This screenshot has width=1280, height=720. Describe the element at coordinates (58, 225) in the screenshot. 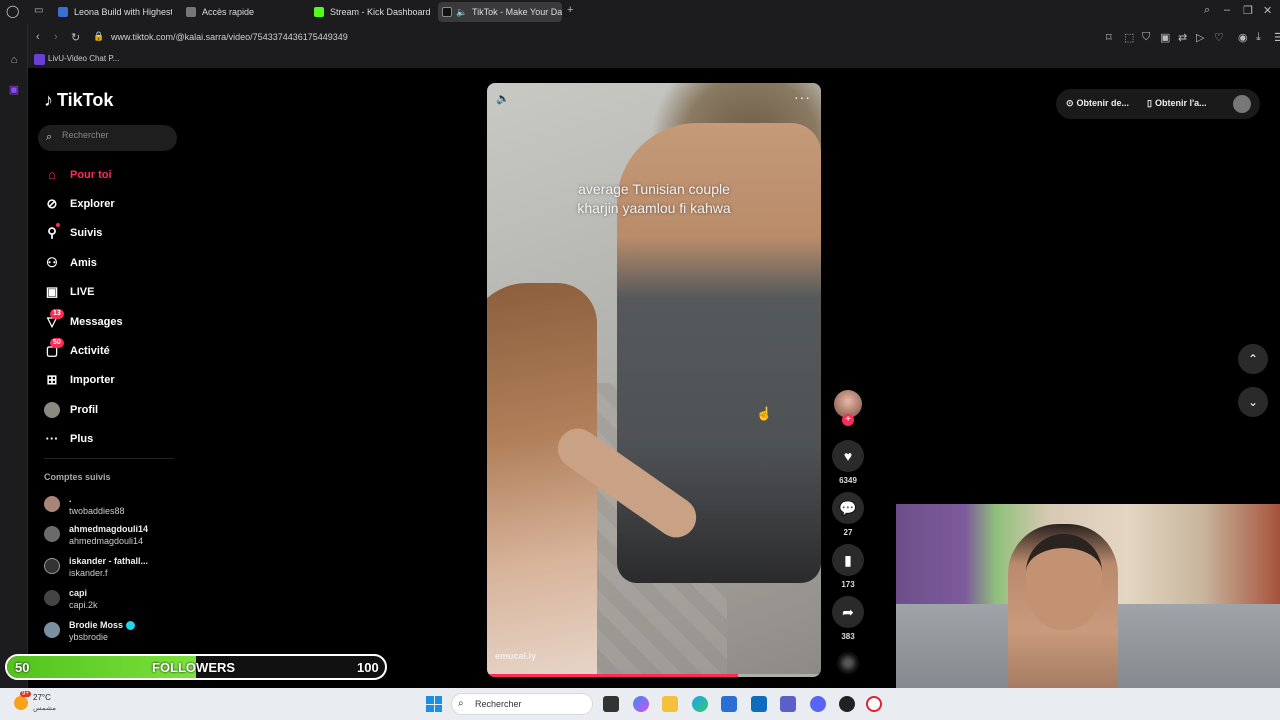

I see `notification-dot` at that location.